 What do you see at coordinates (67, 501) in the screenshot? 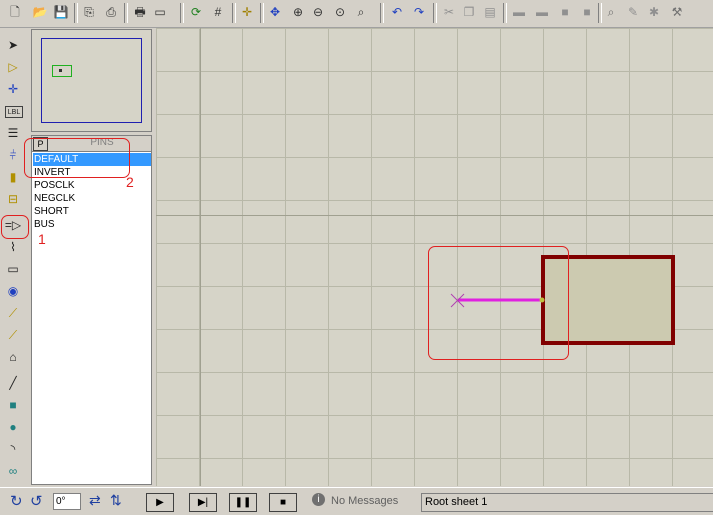
I see `rotation-angle-field: 0°` at bounding box center [67, 501].